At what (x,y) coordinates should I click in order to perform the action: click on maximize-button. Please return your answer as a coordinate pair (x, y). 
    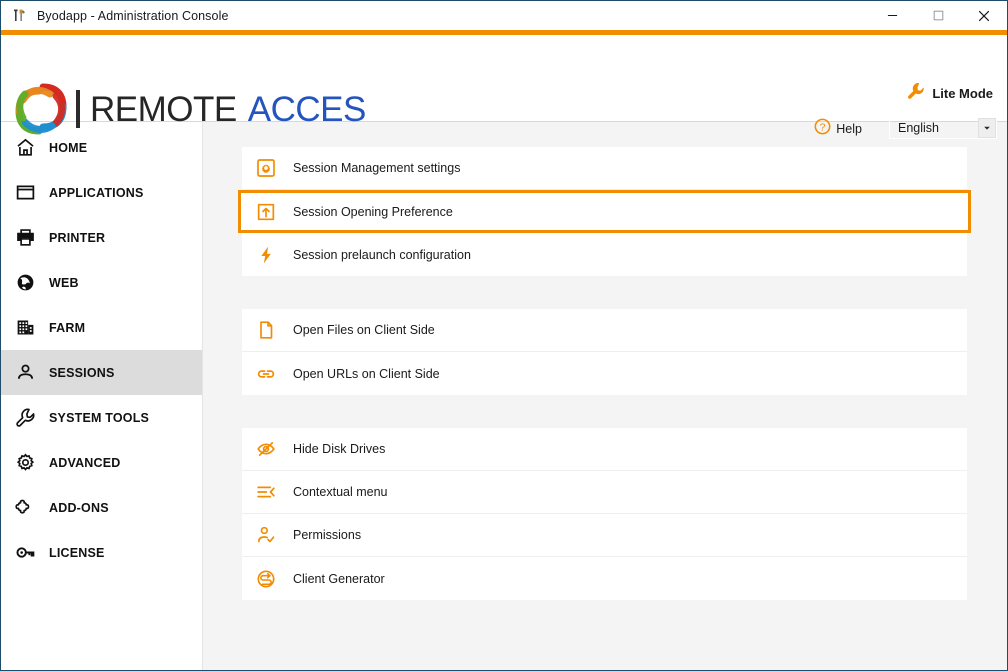
    Looking at the image, I should click on (938, 15).